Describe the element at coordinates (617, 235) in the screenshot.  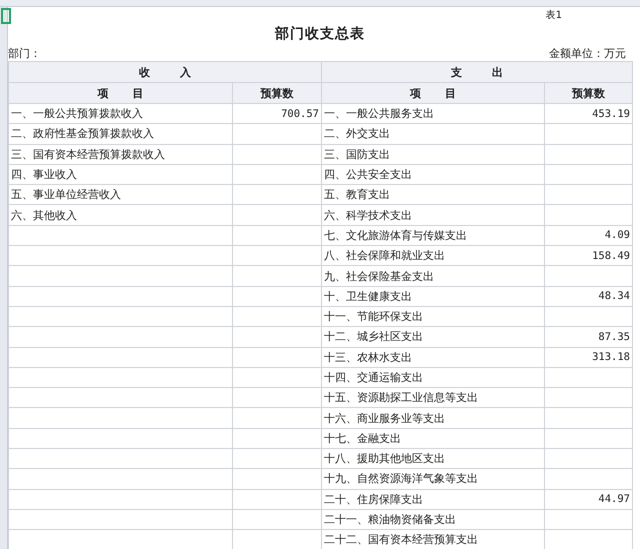
I see `table-cell: 4.09` at that location.